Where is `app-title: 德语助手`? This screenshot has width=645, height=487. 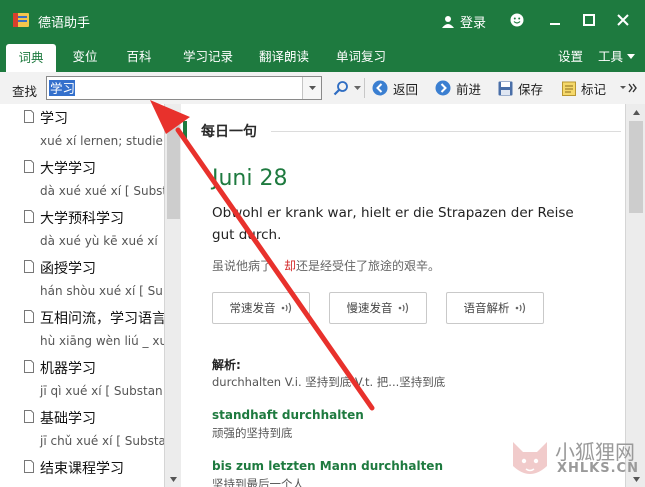 app-title: 德语助手 is located at coordinates (64, 23).